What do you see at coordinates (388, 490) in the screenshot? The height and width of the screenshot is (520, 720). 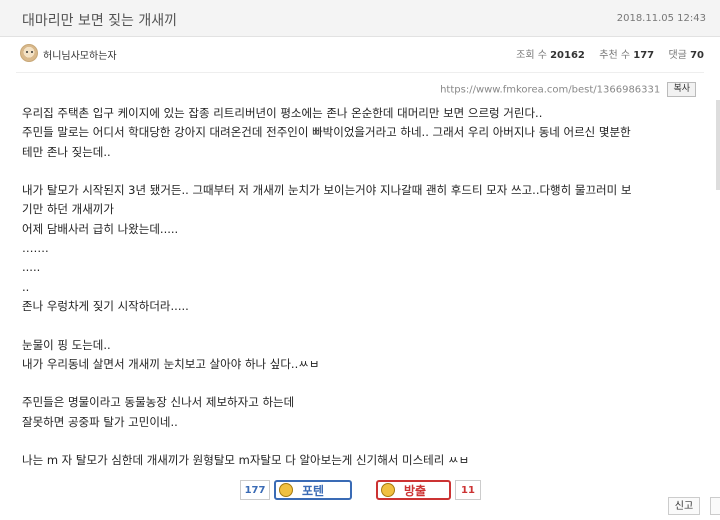 I see `downvote-face-icon` at bounding box center [388, 490].